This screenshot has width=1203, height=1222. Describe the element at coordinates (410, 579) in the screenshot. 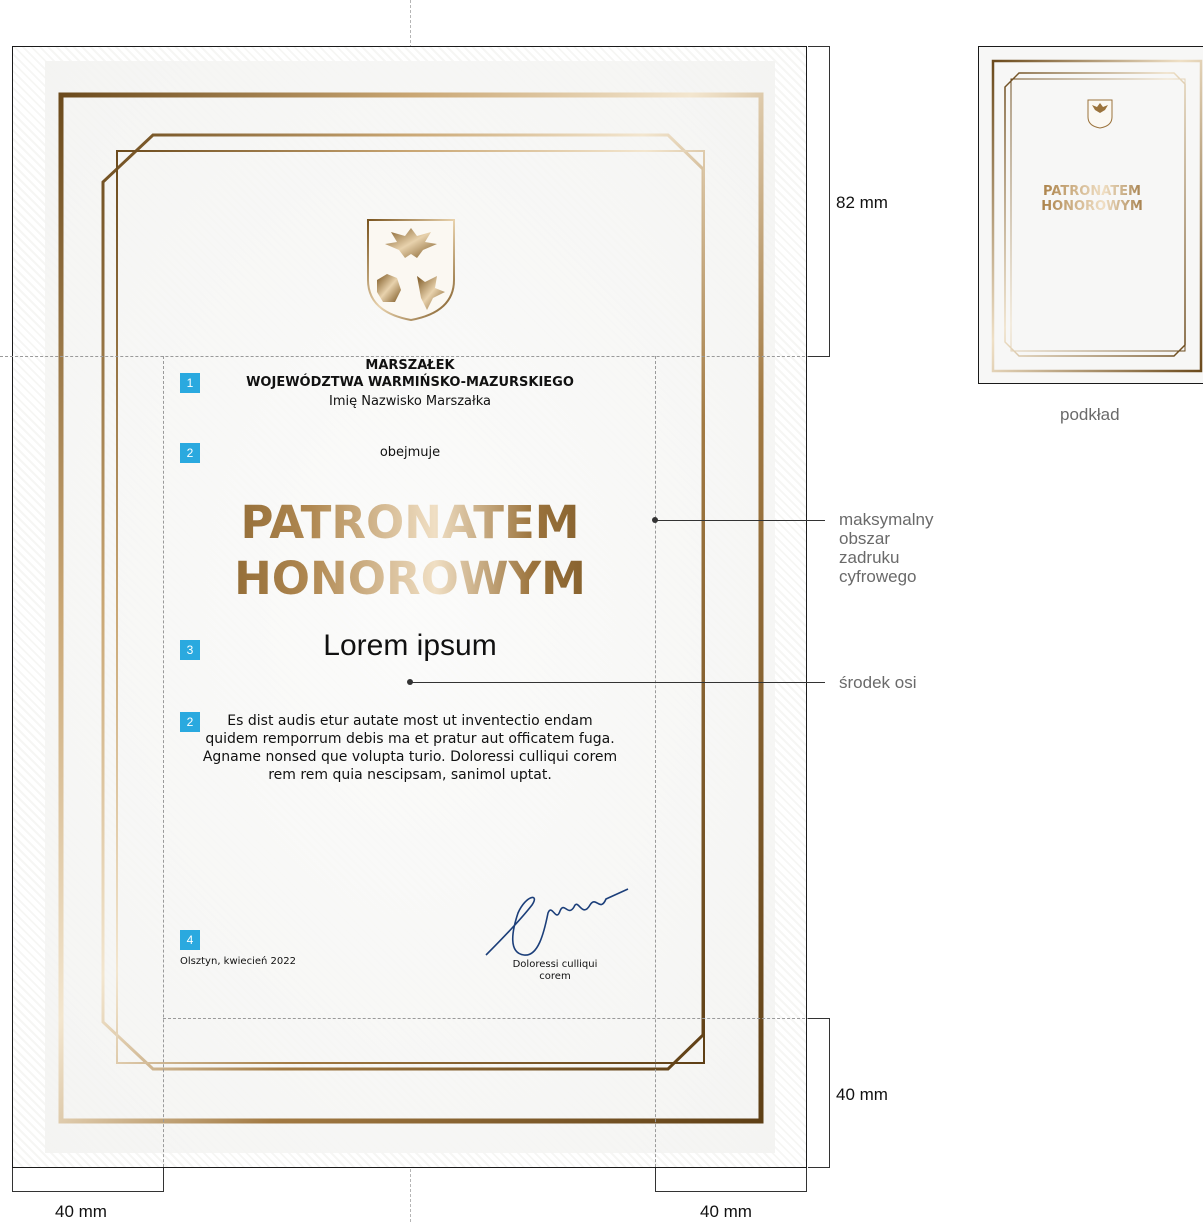

I see `title-line-2: HONOROWYM` at that location.